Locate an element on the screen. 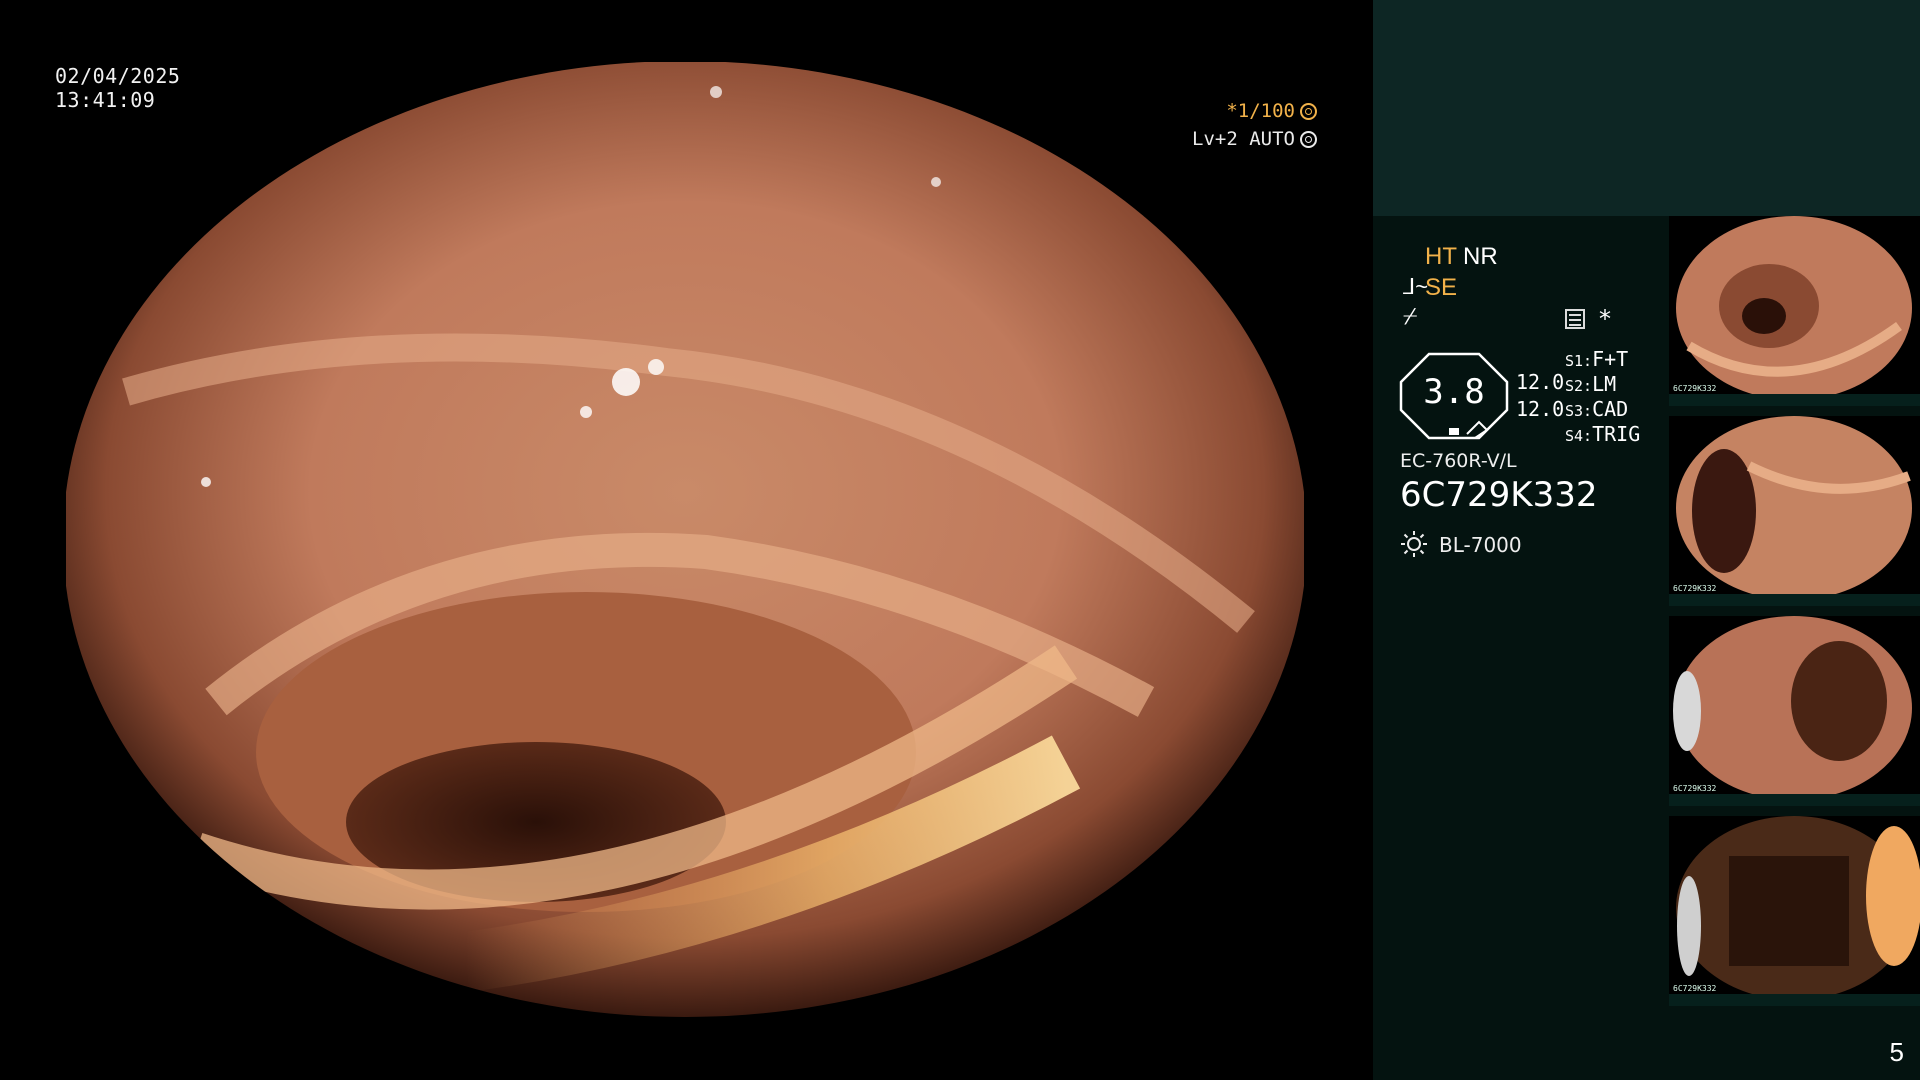  switch-s2: S2:LM is located at coordinates (1590, 384).